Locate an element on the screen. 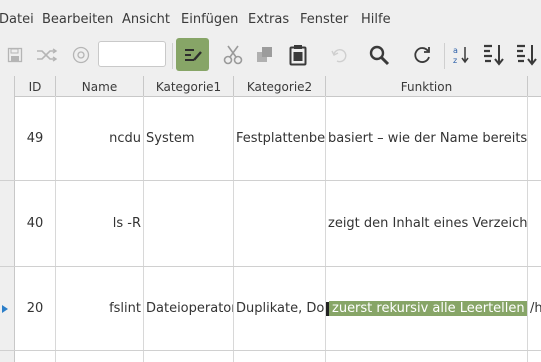  cell-kategorie1: System is located at coordinates (189, 138).